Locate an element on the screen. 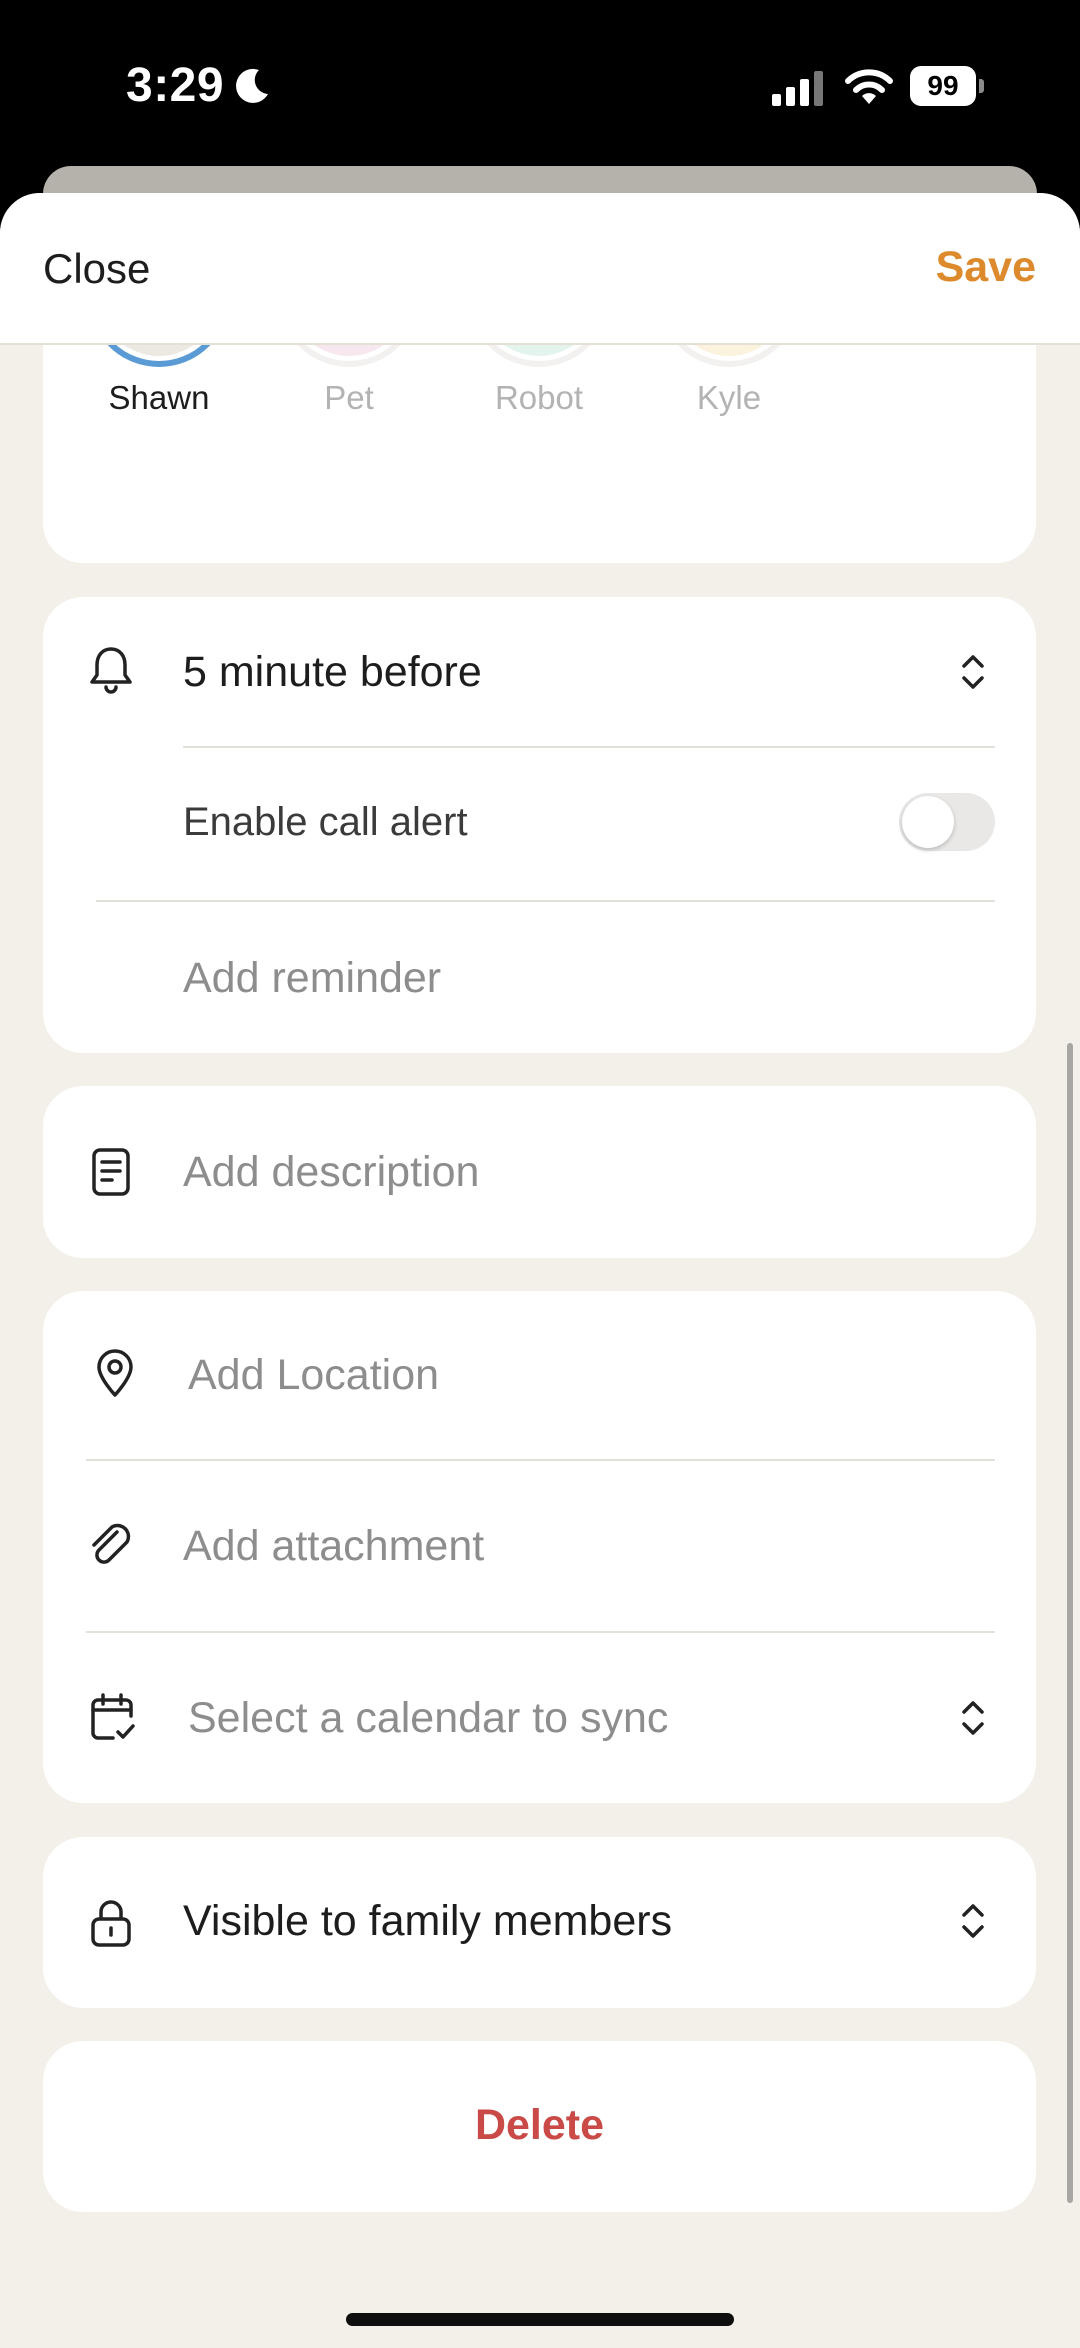 Image resolution: width=1080 pixels, height=2348 pixels. member-name: Shawn is located at coordinates (159, 397).